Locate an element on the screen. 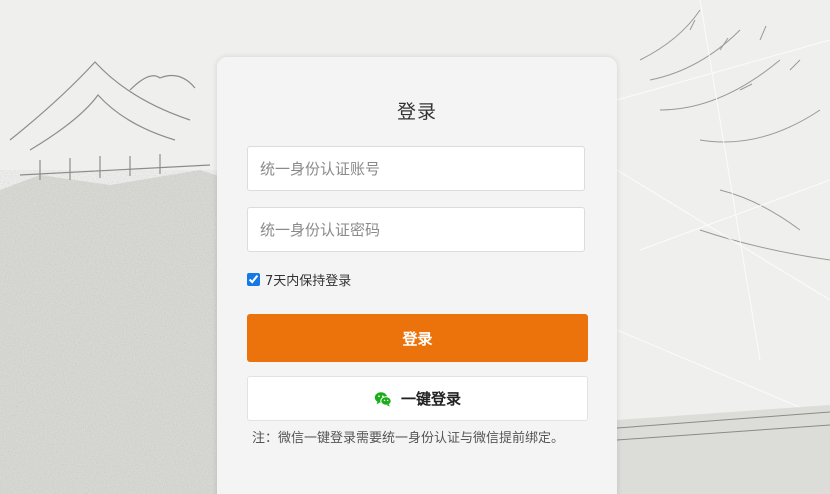 The height and width of the screenshot is (494, 830). login-button: 登录 is located at coordinates (417, 338).